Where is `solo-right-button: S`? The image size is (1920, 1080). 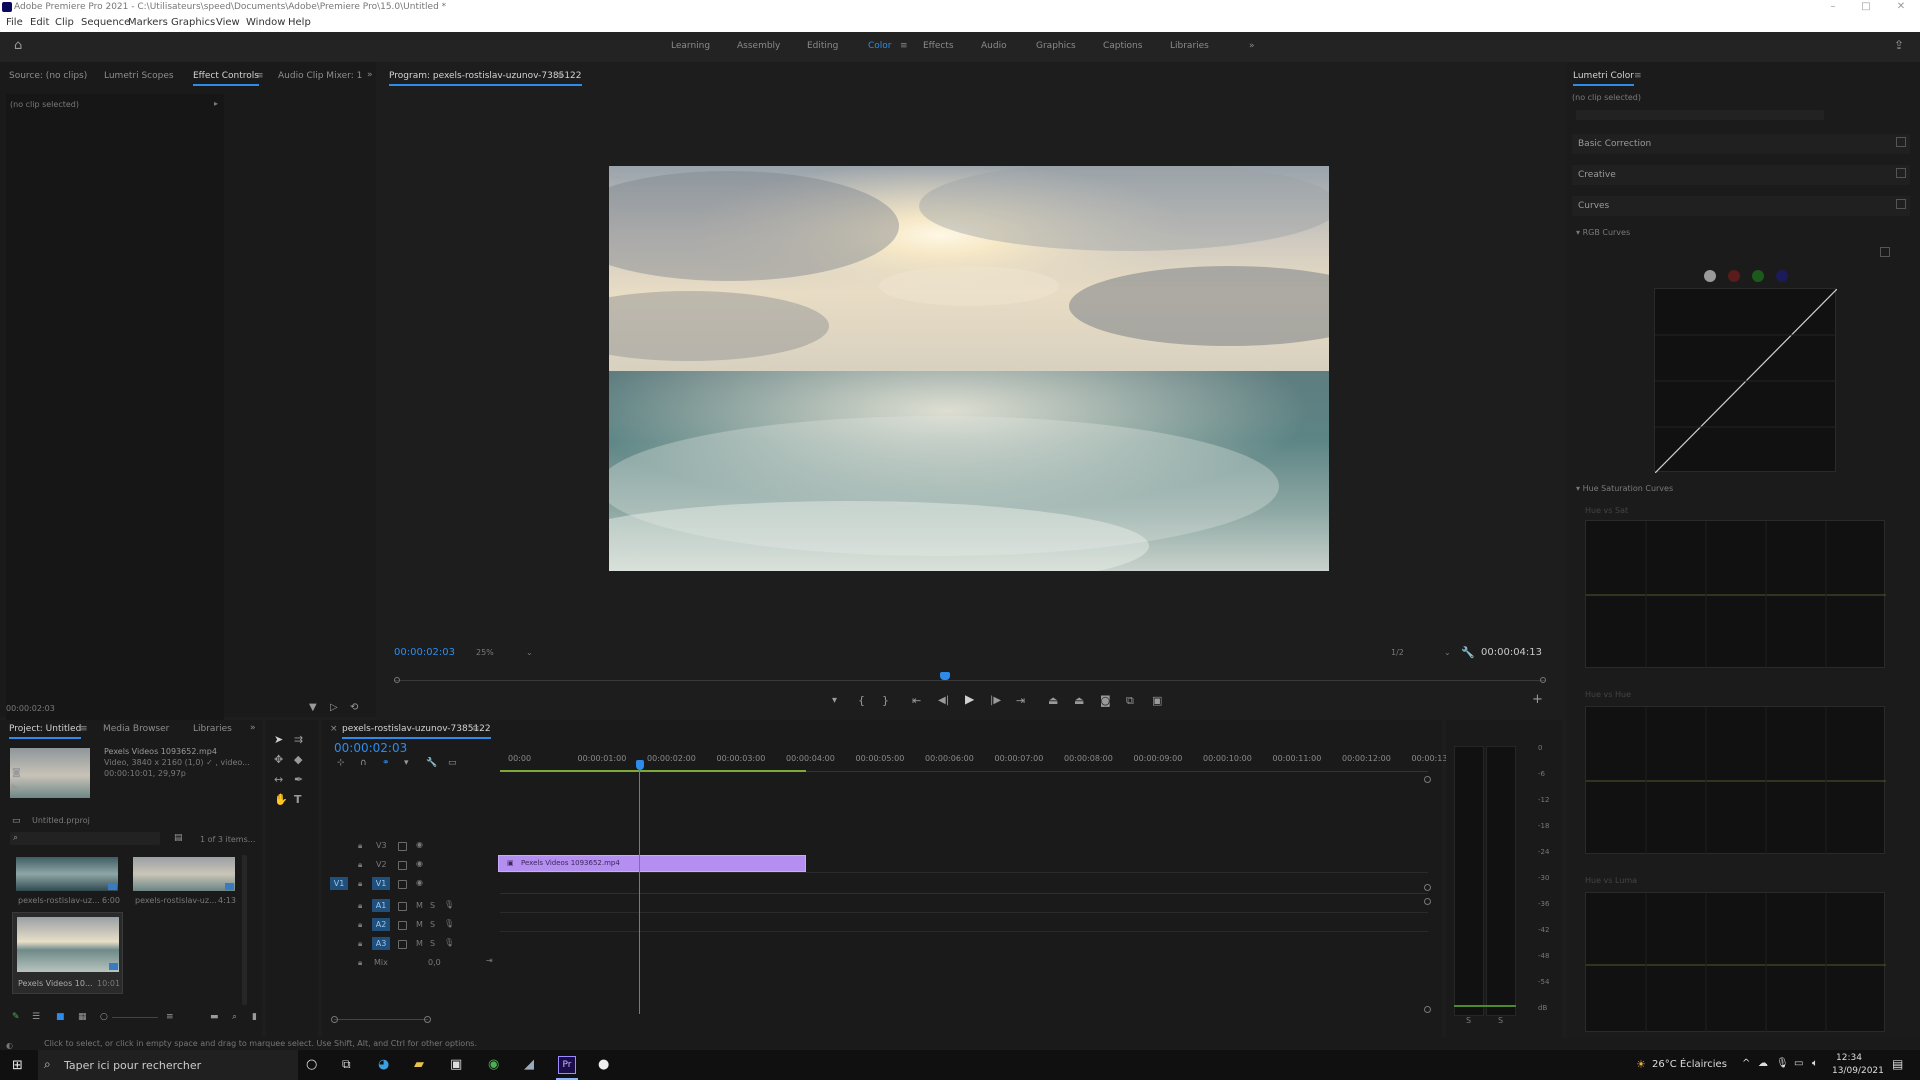 solo-right-button: S is located at coordinates (1500, 1020).